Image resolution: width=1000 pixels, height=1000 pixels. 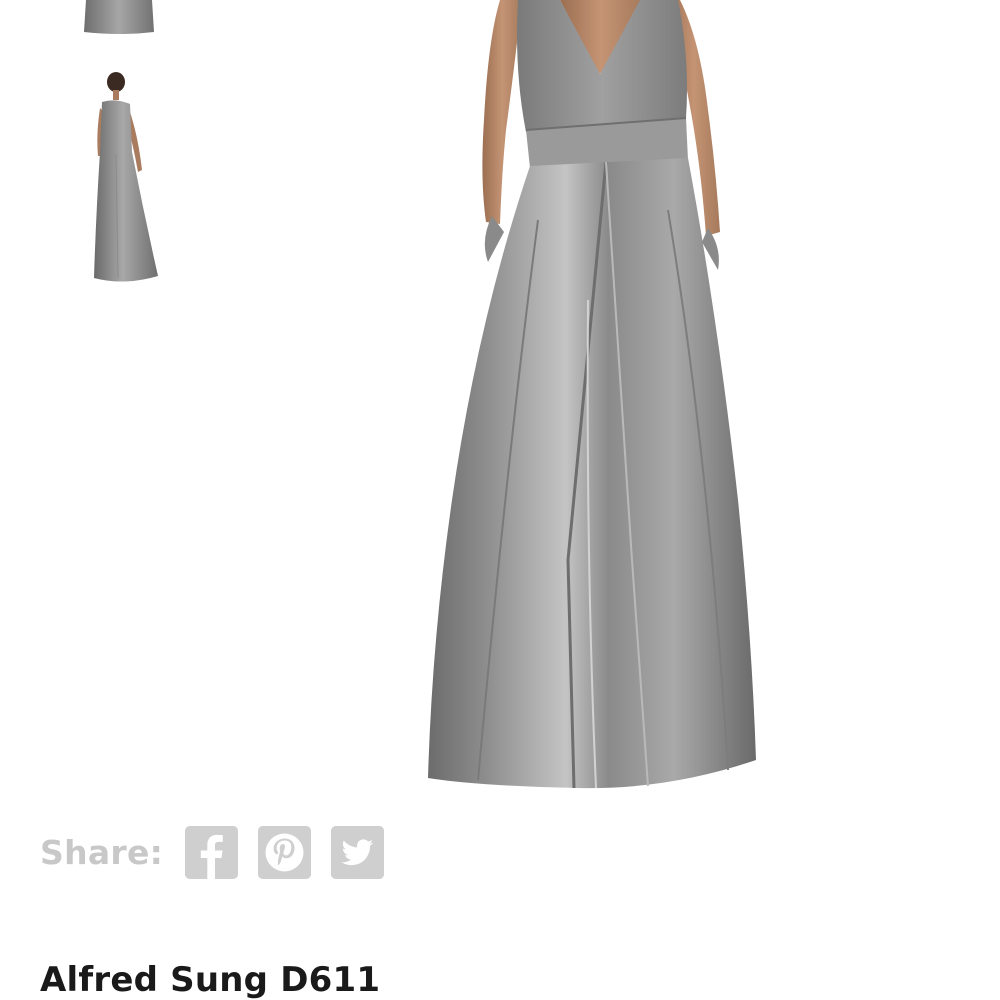 I want to click on facebook-share-button, so click(x=212, y=852).